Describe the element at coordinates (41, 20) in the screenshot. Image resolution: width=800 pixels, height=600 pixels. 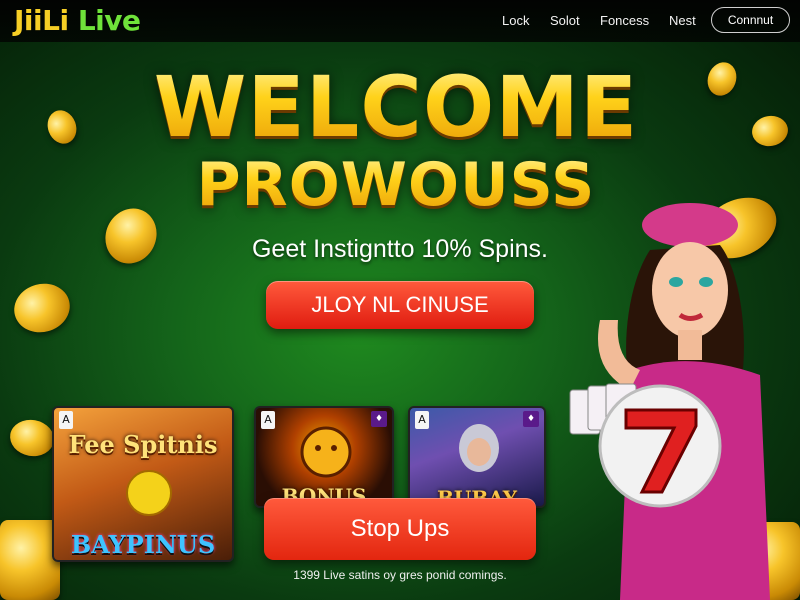
I see `logo-part-1: JiiLi` at that location.